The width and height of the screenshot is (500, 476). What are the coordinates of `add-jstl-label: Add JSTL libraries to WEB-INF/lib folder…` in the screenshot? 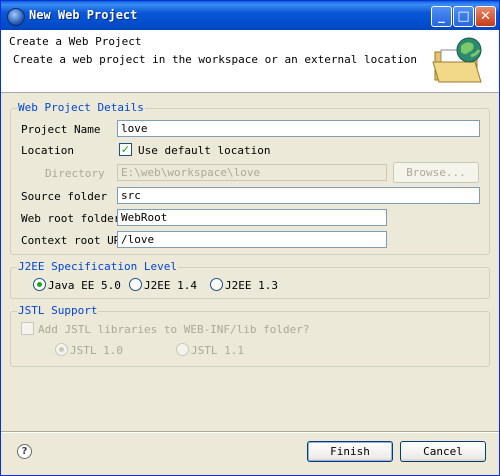 It's located at (174, 329).